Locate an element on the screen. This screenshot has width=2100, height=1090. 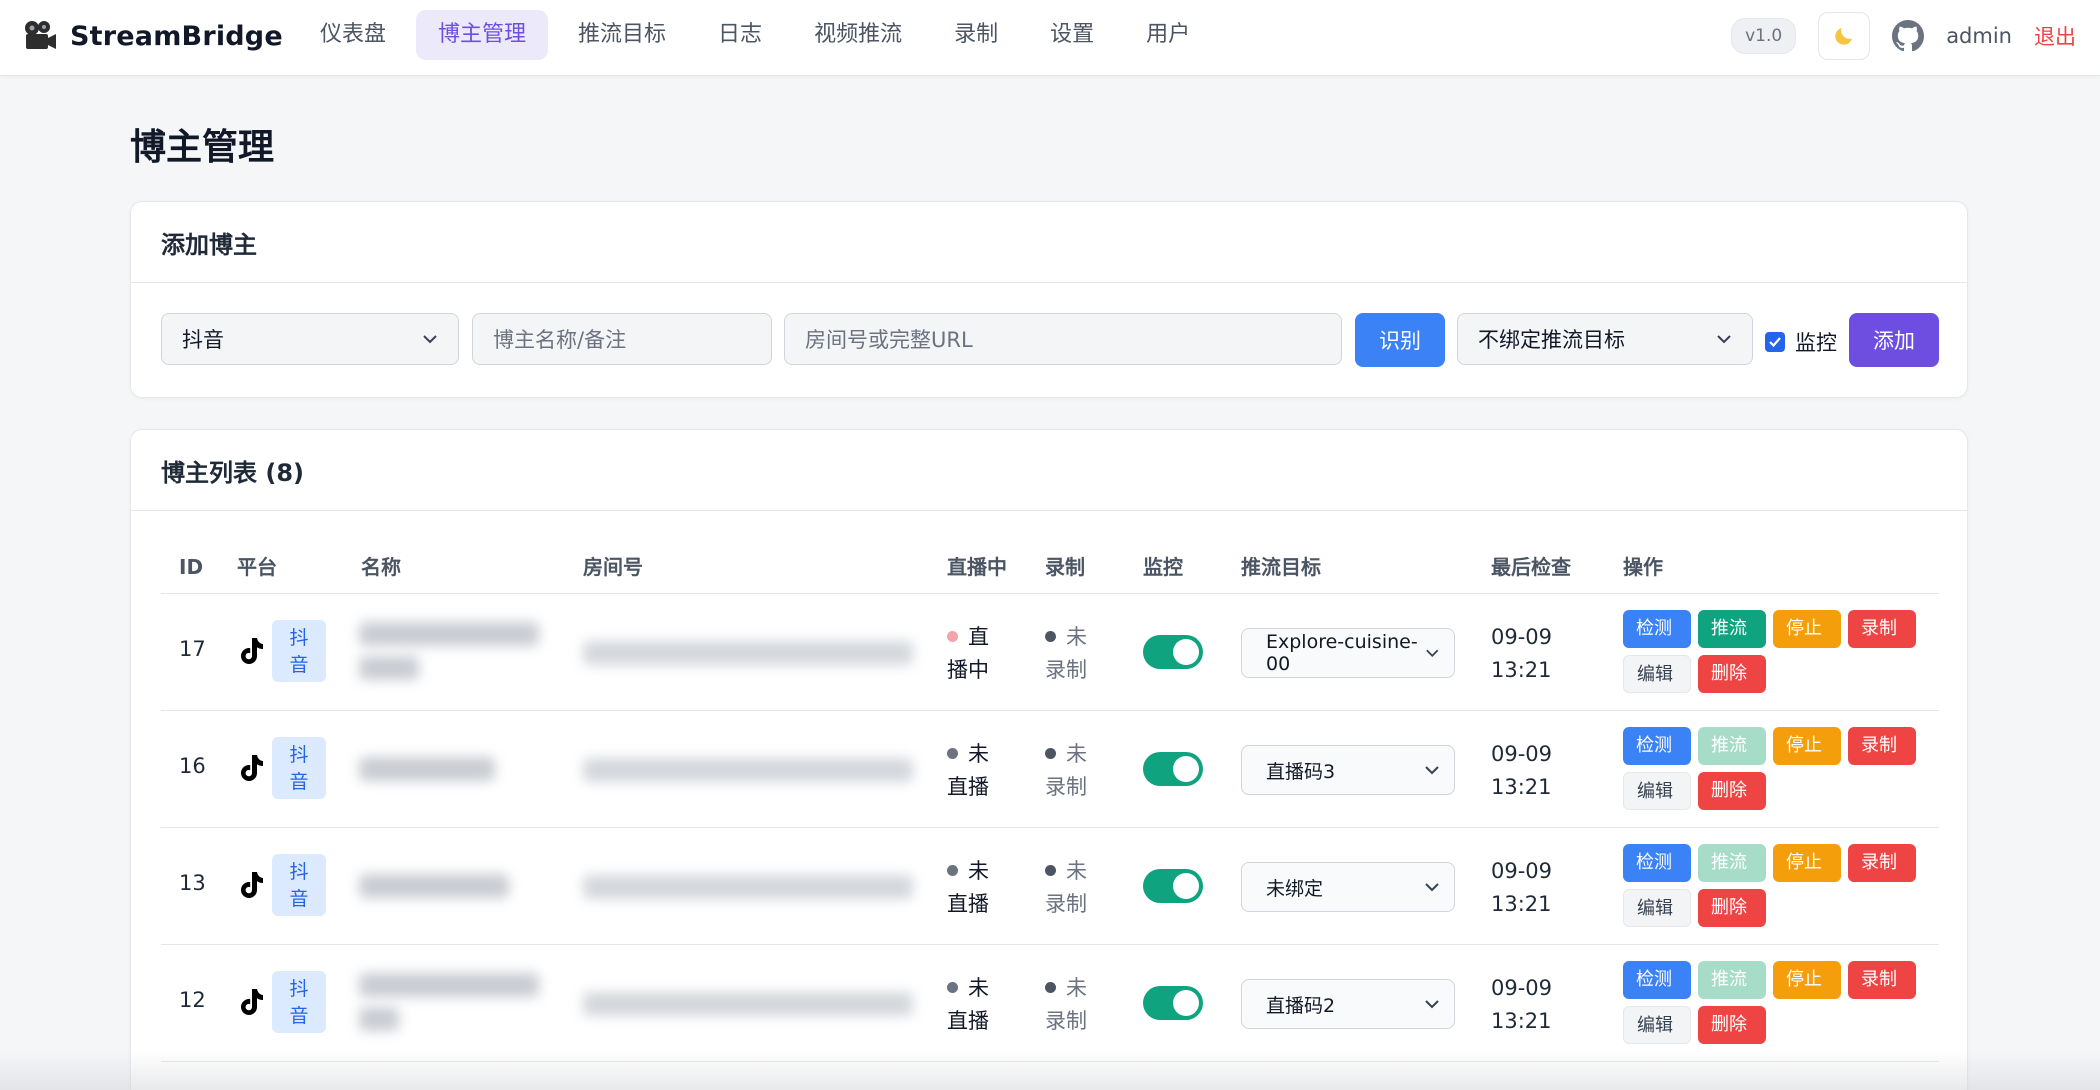
nav-settings: 设置 is located at coordinates (1072, 35).